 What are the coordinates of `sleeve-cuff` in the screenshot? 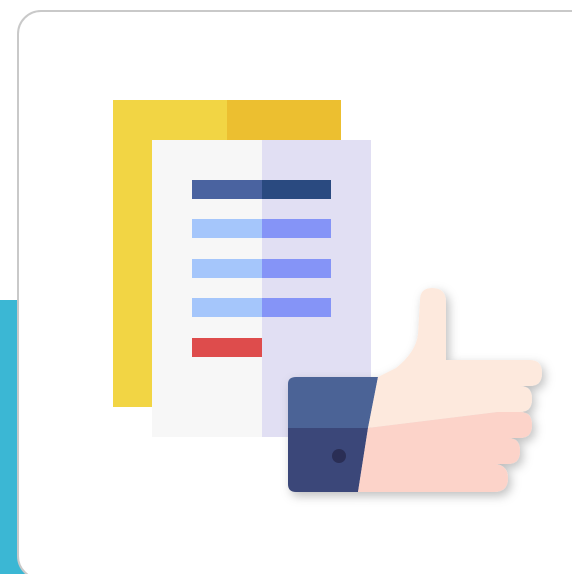 It's located at (333, 402).